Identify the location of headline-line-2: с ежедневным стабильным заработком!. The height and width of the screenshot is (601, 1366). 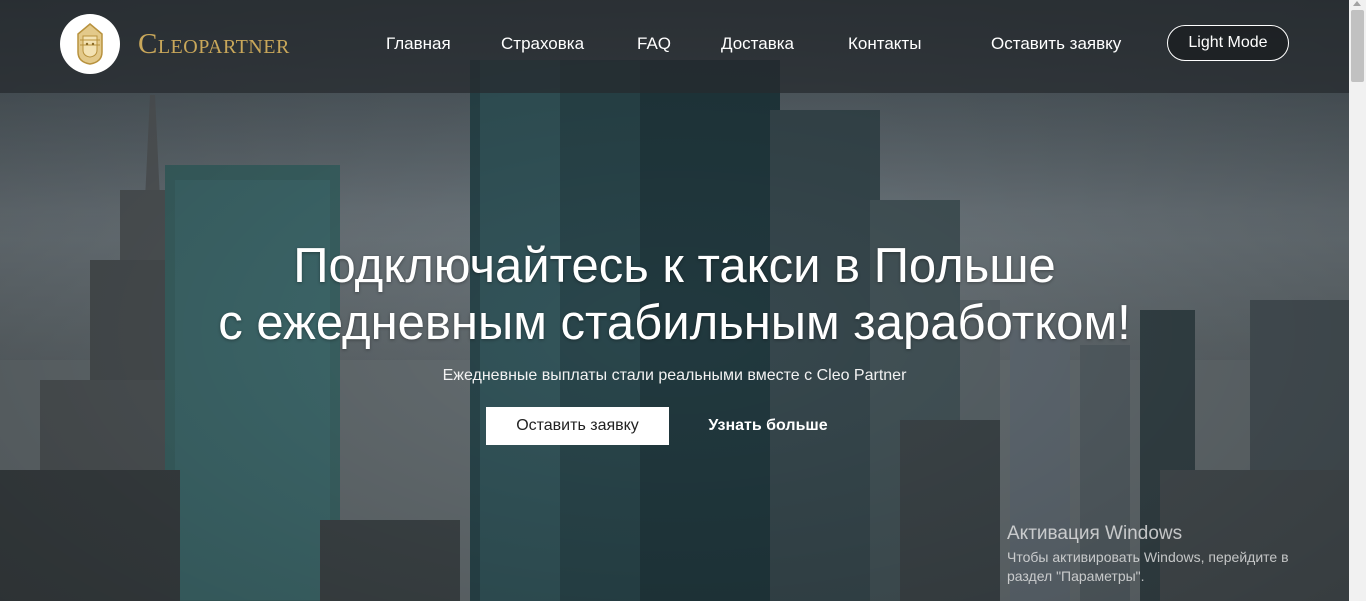
(674, 323).